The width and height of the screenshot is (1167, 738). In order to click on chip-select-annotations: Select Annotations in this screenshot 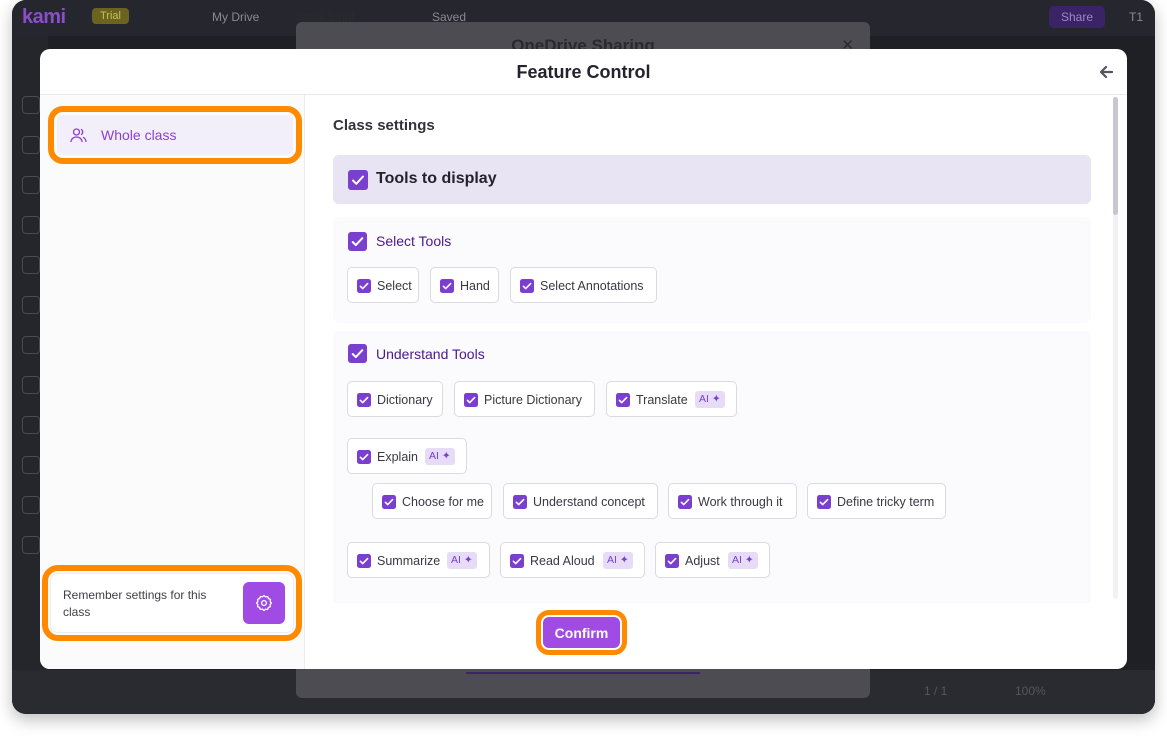, I will do `click(583, 285)`.